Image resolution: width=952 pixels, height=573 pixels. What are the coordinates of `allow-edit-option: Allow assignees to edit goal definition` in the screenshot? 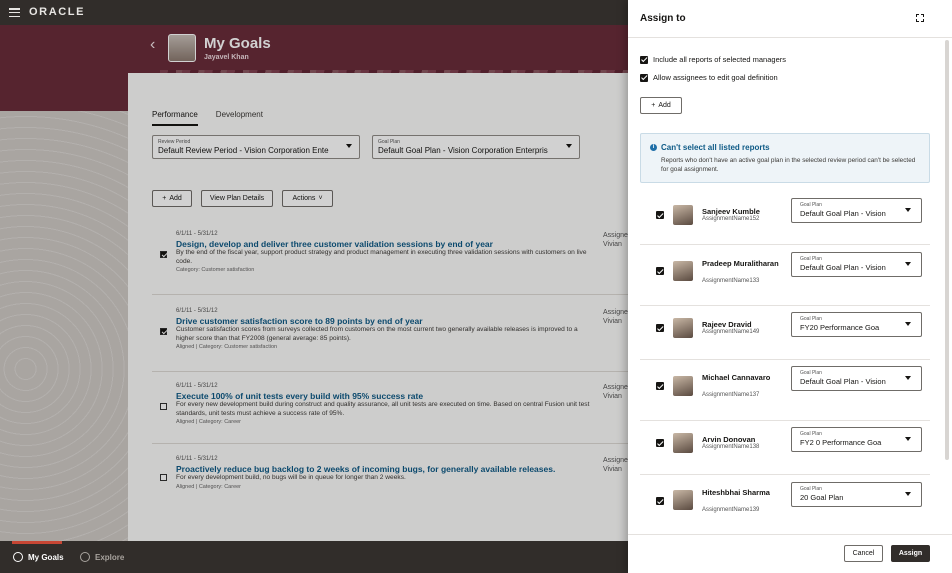 It's located at (709, 77).